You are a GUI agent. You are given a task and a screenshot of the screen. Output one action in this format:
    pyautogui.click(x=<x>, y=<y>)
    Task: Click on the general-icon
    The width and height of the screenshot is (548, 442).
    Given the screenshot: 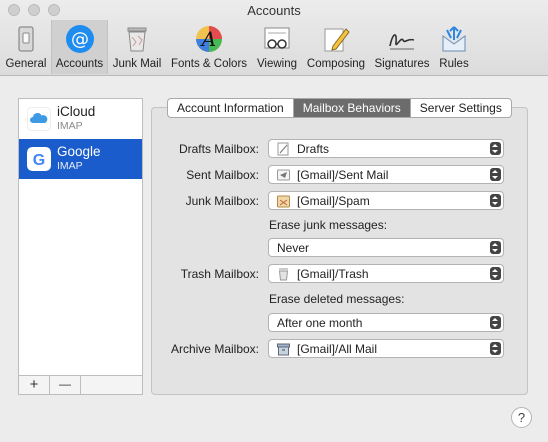 What is the action you would take?
    pyautogui.click(x=26, y=39)
    